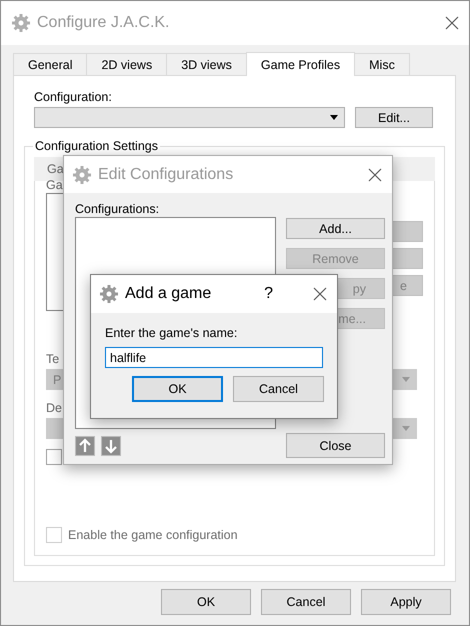 The image size is (470, 626). I want to click on group-title: Configuration Settings, so click(96, 146).